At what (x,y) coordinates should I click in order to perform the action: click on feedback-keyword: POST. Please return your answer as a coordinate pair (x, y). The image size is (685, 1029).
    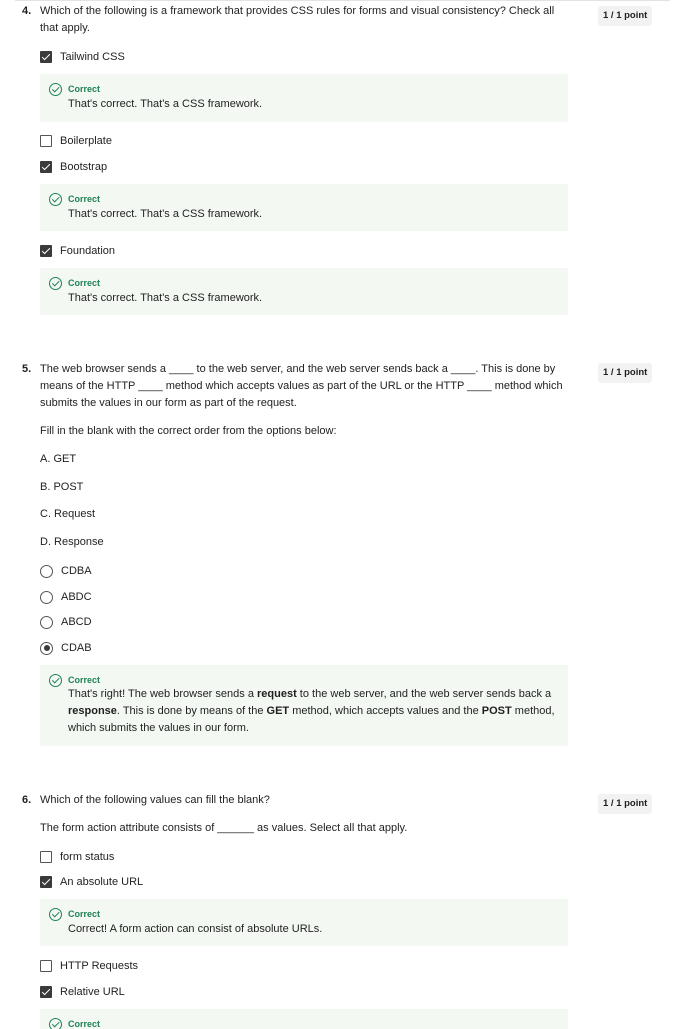
    Looking at the image, I should click on (496, 711).